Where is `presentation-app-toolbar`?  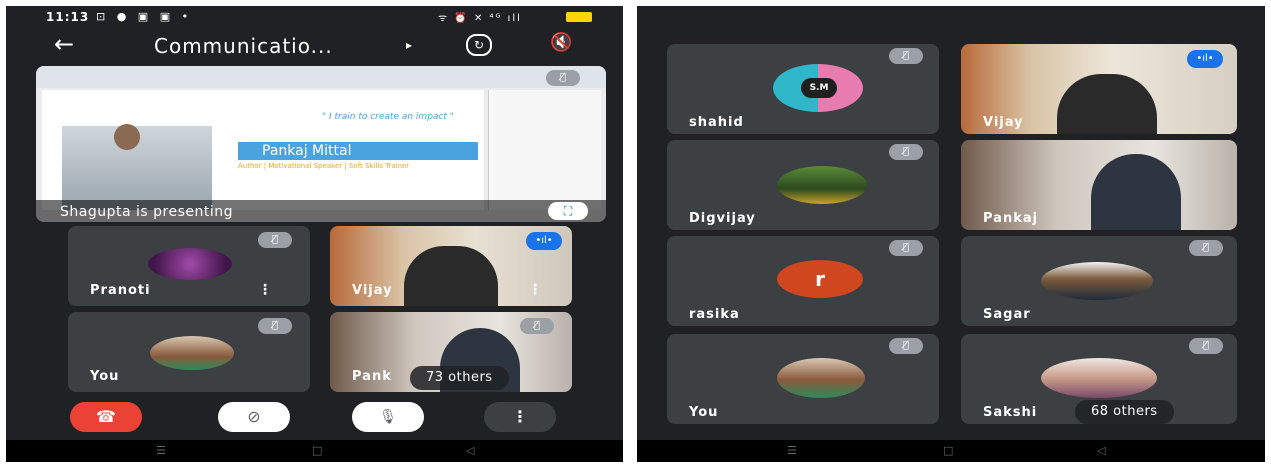
presentation-app-toolbar is located at coordinates (321, 77).